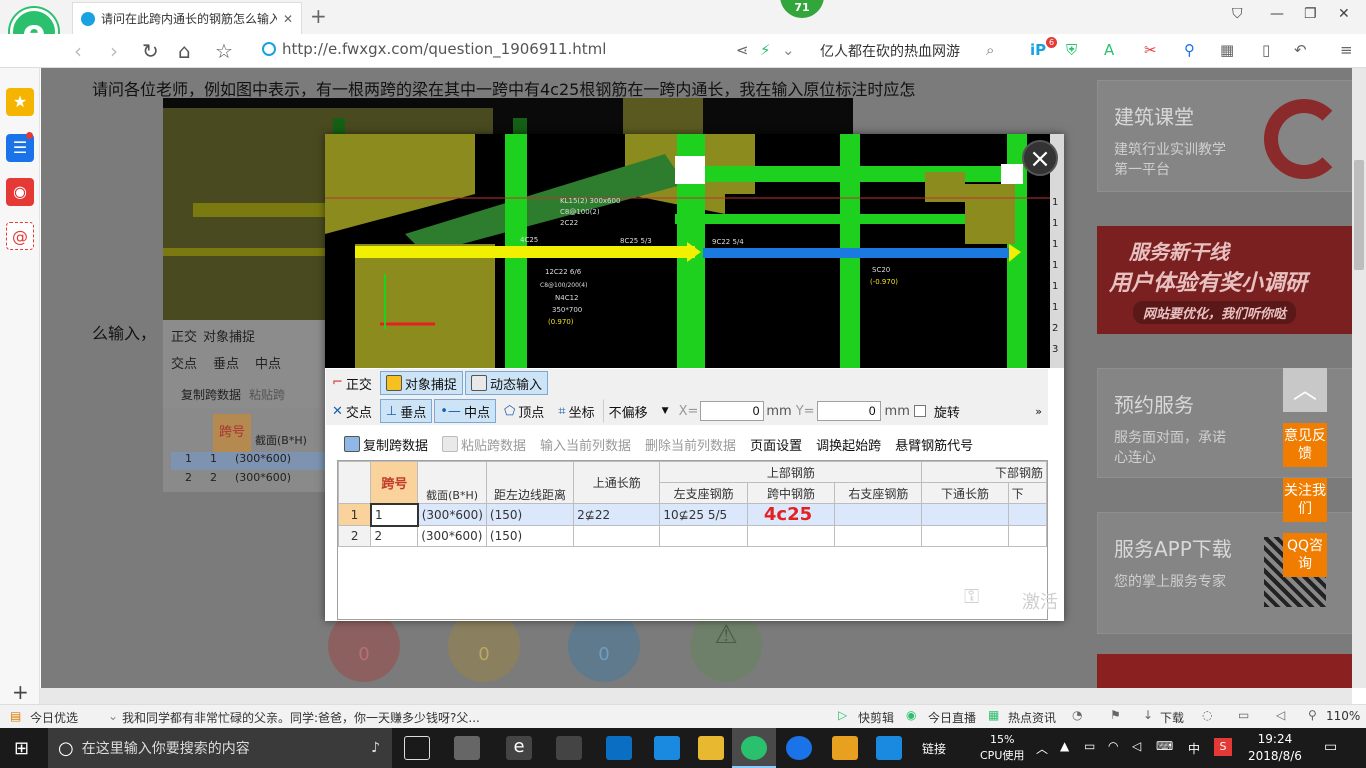 This screenshot has height=768, width=1366. Describe the element at coordinates (1310, 14) in the screenshot. I see `restore-button: ❐` at that location.